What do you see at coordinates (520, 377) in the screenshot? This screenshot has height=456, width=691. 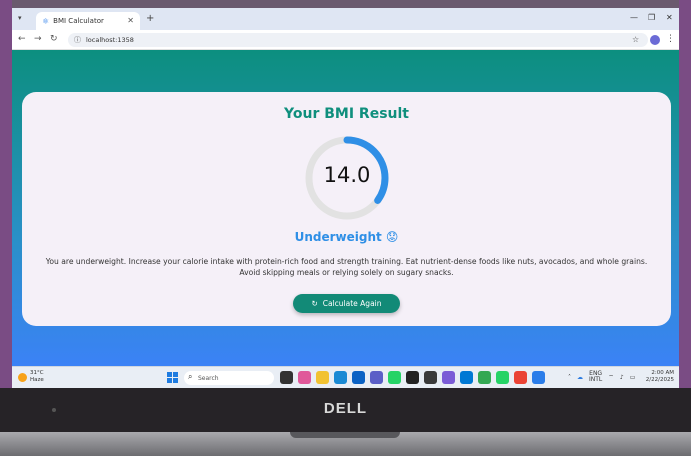 I see `chrome-icon` at bounding box center [520, 377].